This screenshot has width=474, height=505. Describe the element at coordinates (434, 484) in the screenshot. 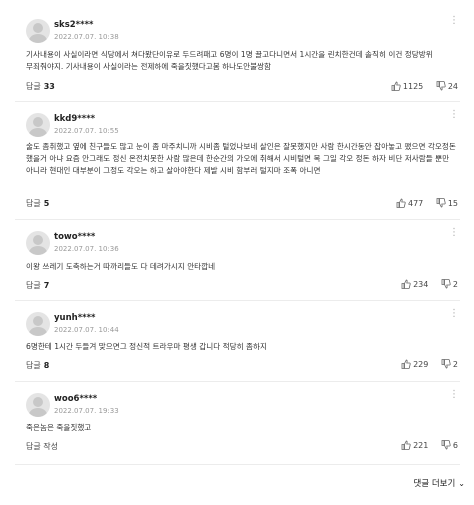

I see `more-comments-label: 댓글 더보기` at that location.